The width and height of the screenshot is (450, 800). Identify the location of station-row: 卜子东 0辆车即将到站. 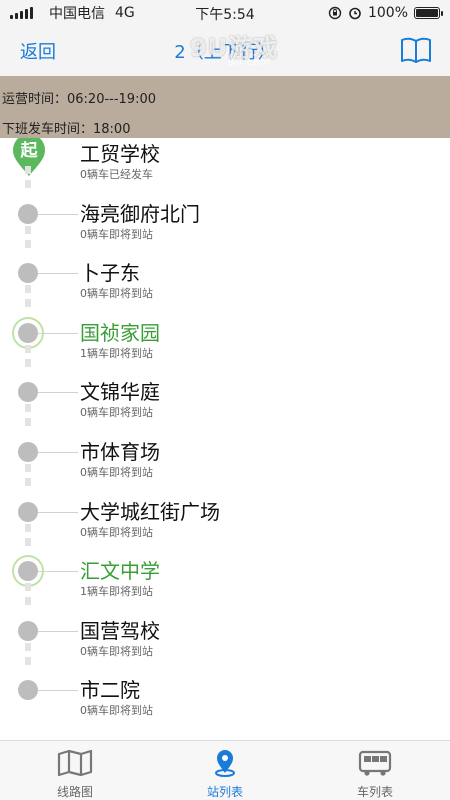
(225, 285).